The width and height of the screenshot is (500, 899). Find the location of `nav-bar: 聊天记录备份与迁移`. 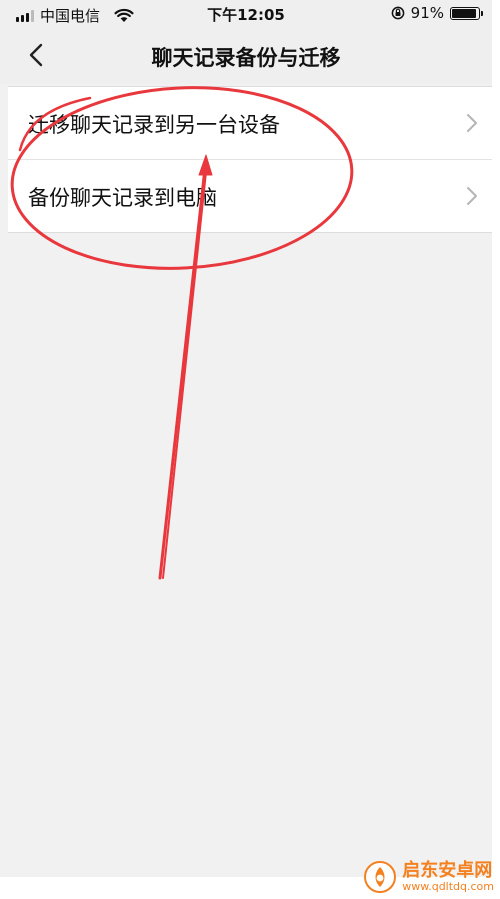

nav-bar: 聊天记录备份与迁移 is located at coordinates (246, 56).